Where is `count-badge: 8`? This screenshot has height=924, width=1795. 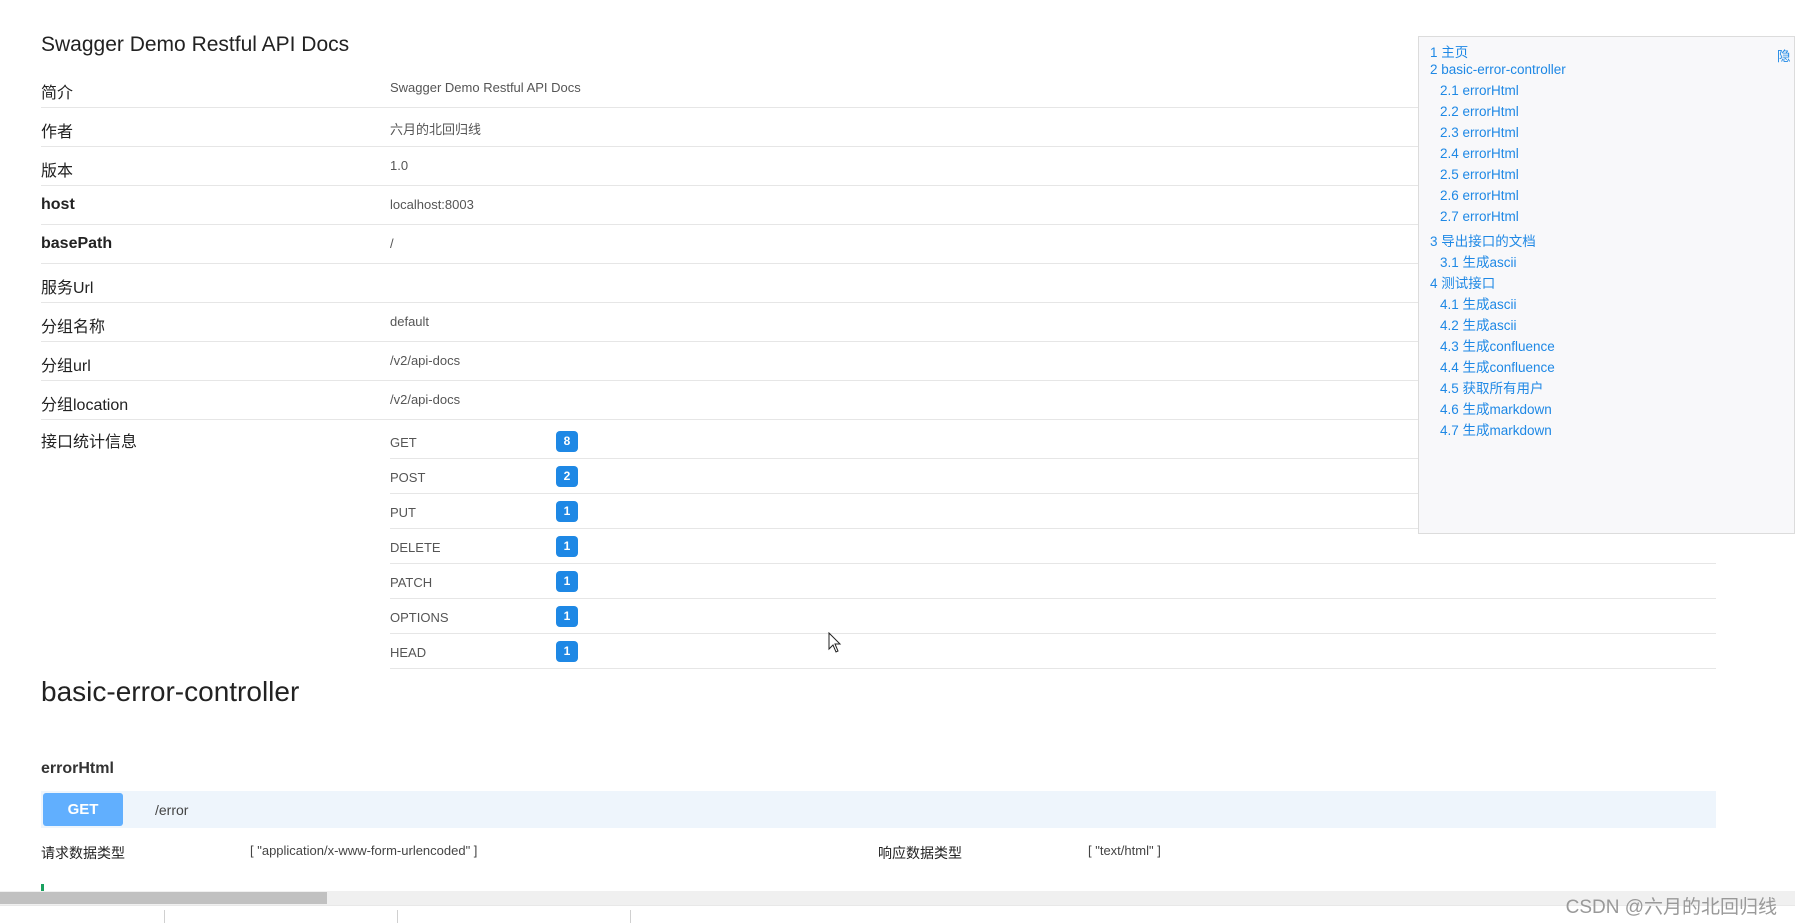 count-badge: 8 is located at coordinates (567, 441).